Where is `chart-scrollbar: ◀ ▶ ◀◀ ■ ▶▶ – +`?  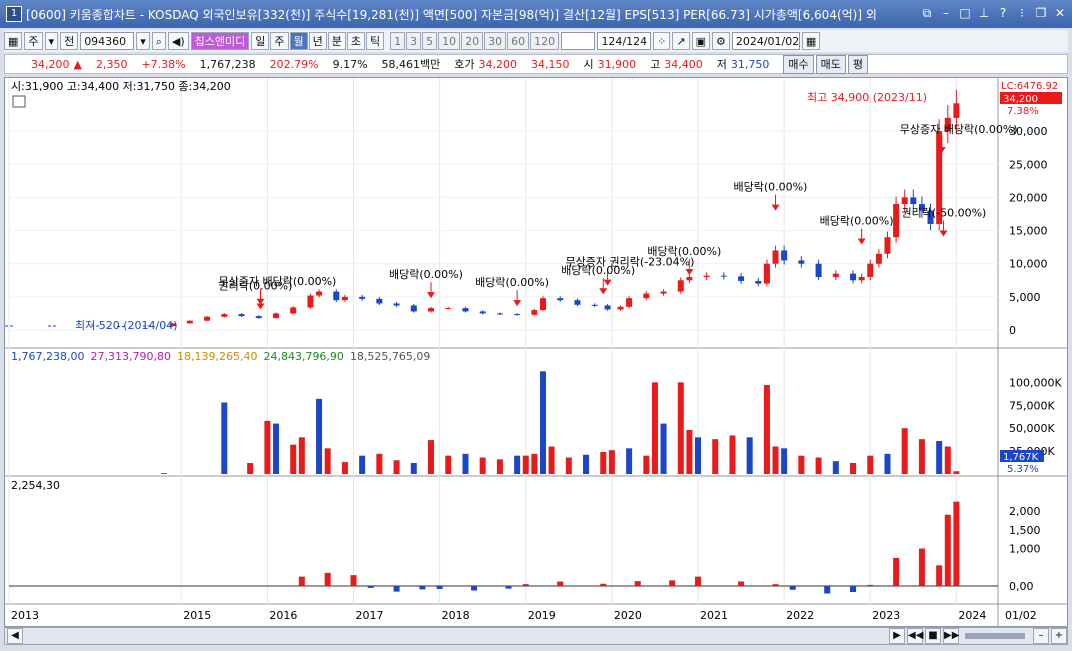 chart-scrollbar: ◀ ▶ ◀◀ ■ ▶▶ – + is located at coordinates (536, 636).